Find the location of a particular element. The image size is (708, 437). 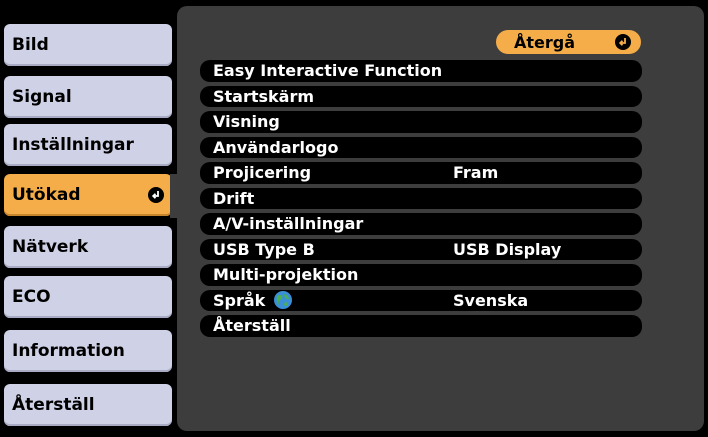

menu-item-anvandarlogo: Användarlogo is located at coordinates (421, 148).